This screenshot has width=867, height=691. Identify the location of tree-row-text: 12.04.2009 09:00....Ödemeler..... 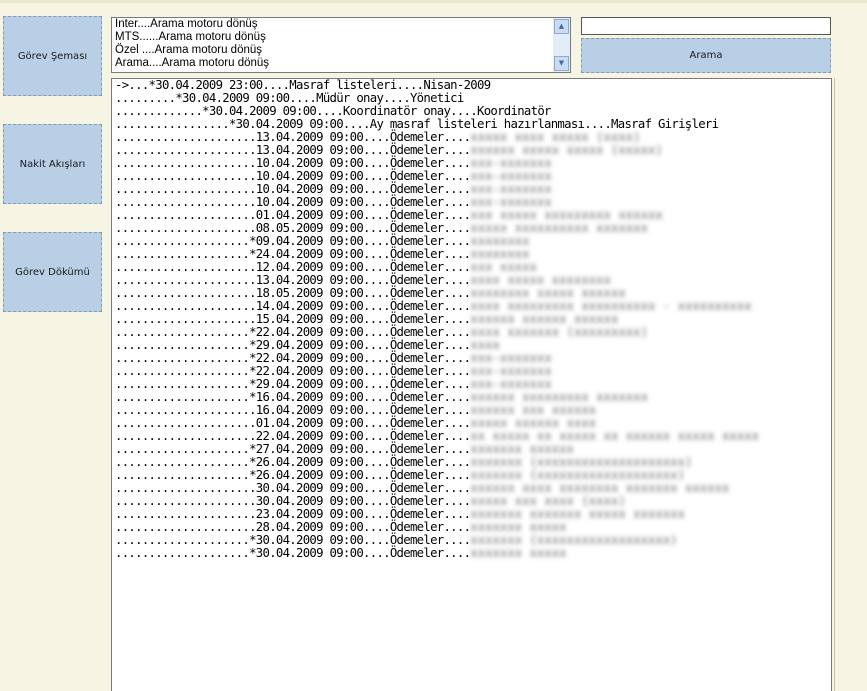
(363, 267).